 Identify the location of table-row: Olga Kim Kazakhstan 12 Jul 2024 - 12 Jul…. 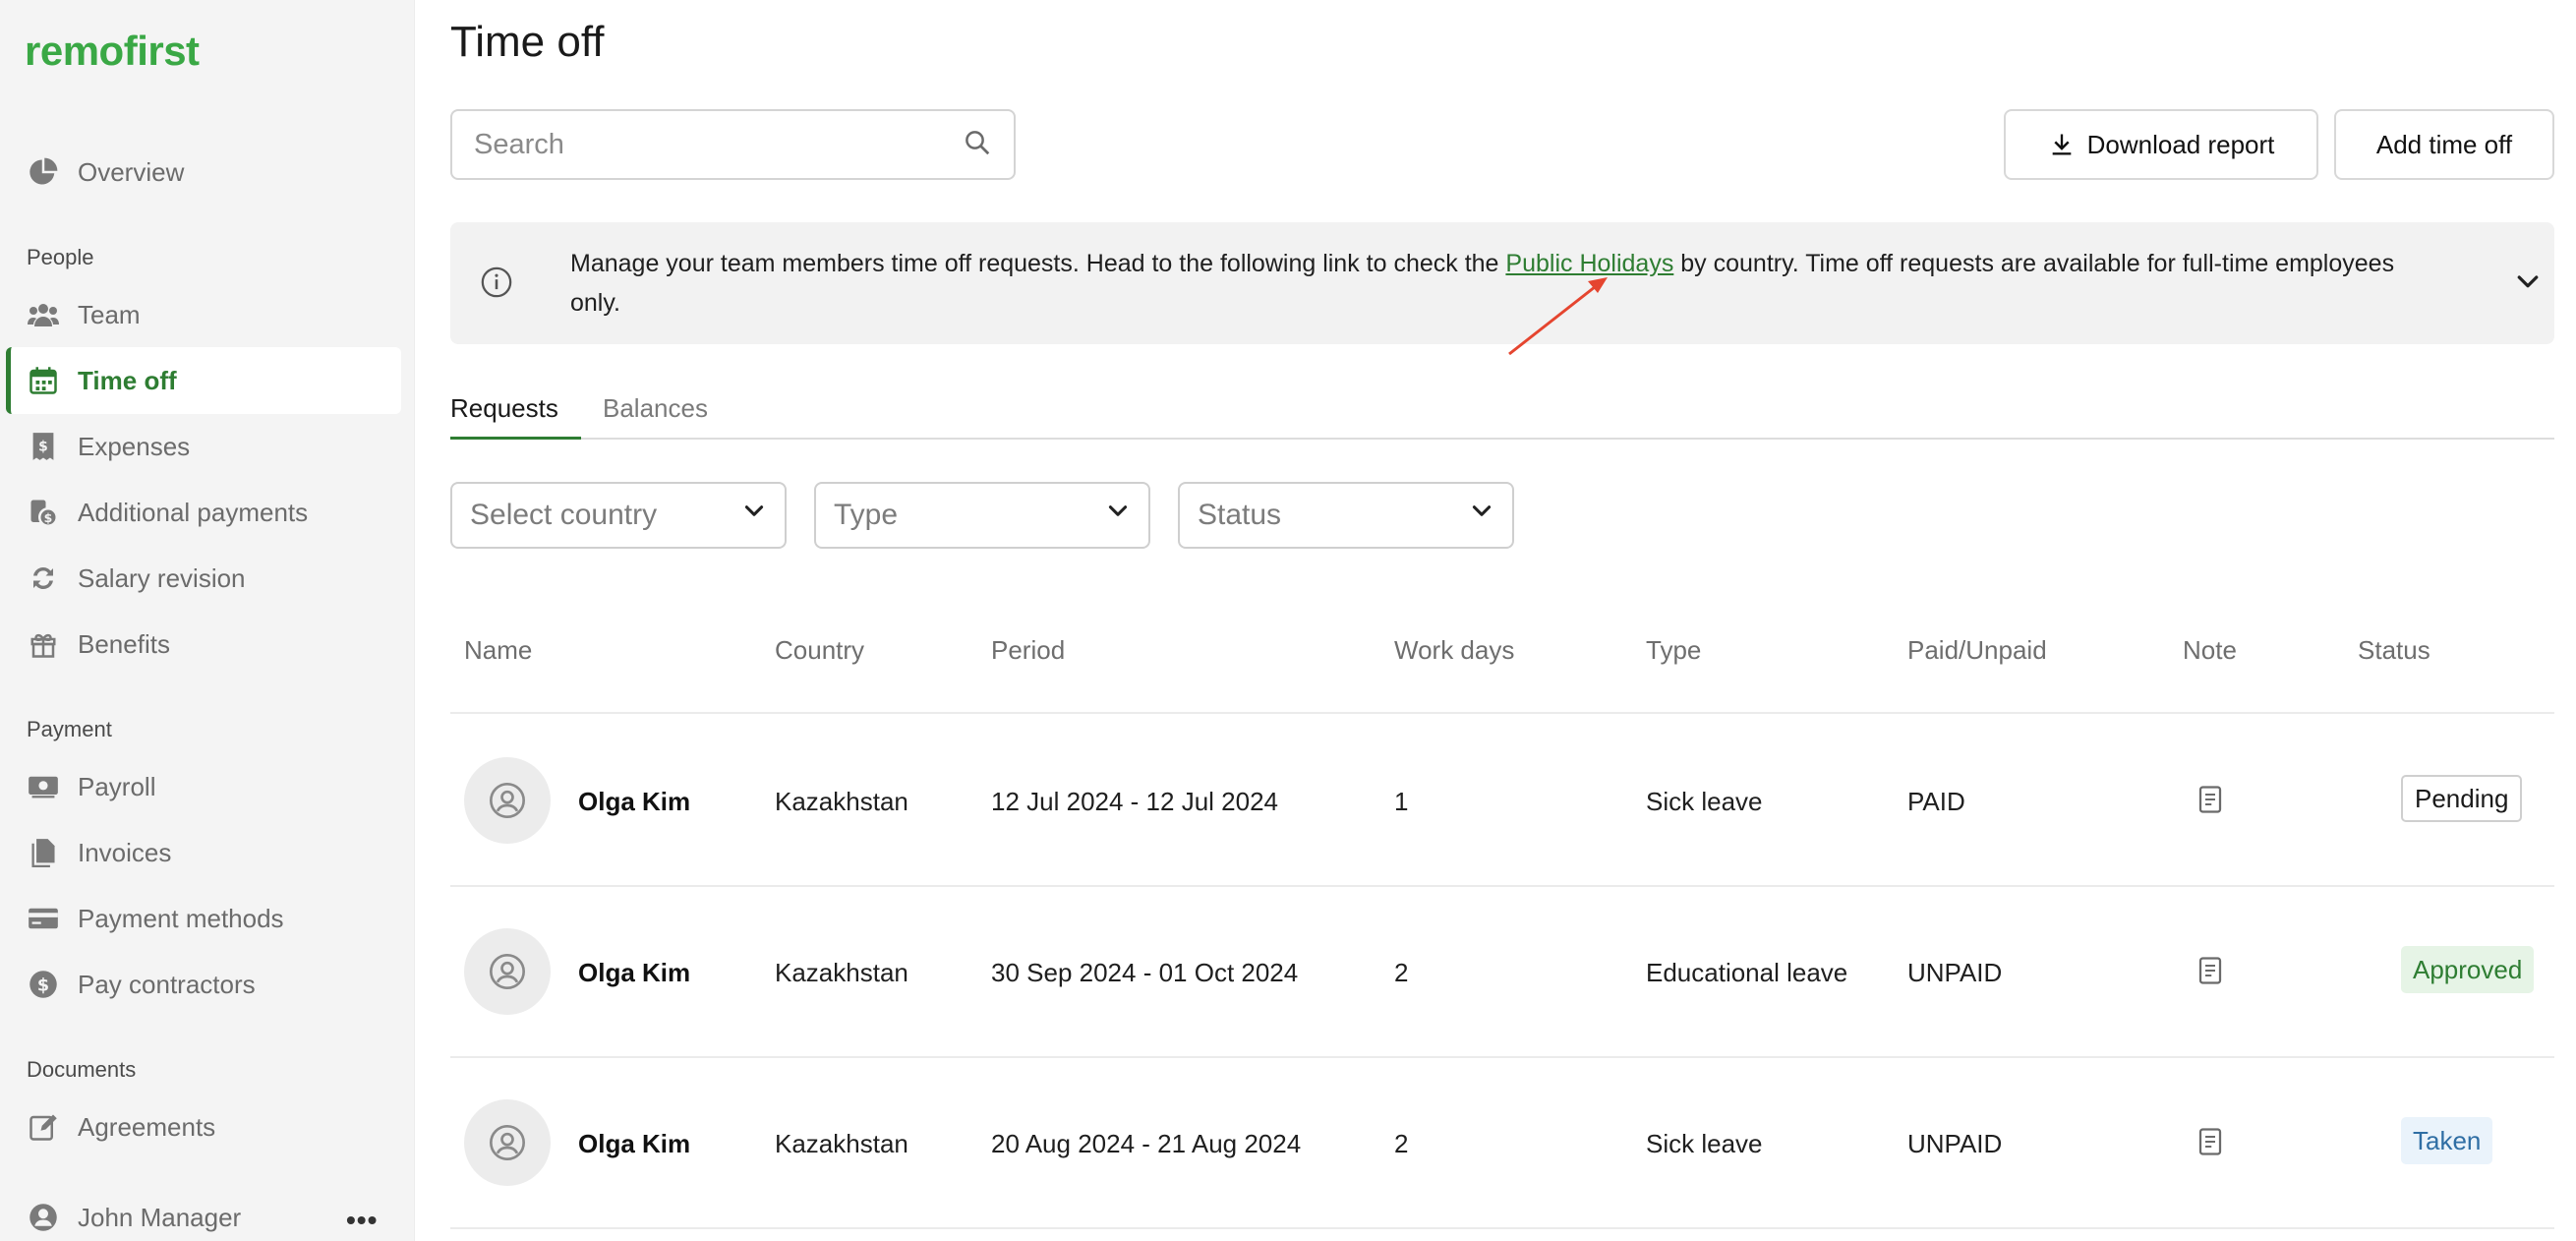
(1502, 801).